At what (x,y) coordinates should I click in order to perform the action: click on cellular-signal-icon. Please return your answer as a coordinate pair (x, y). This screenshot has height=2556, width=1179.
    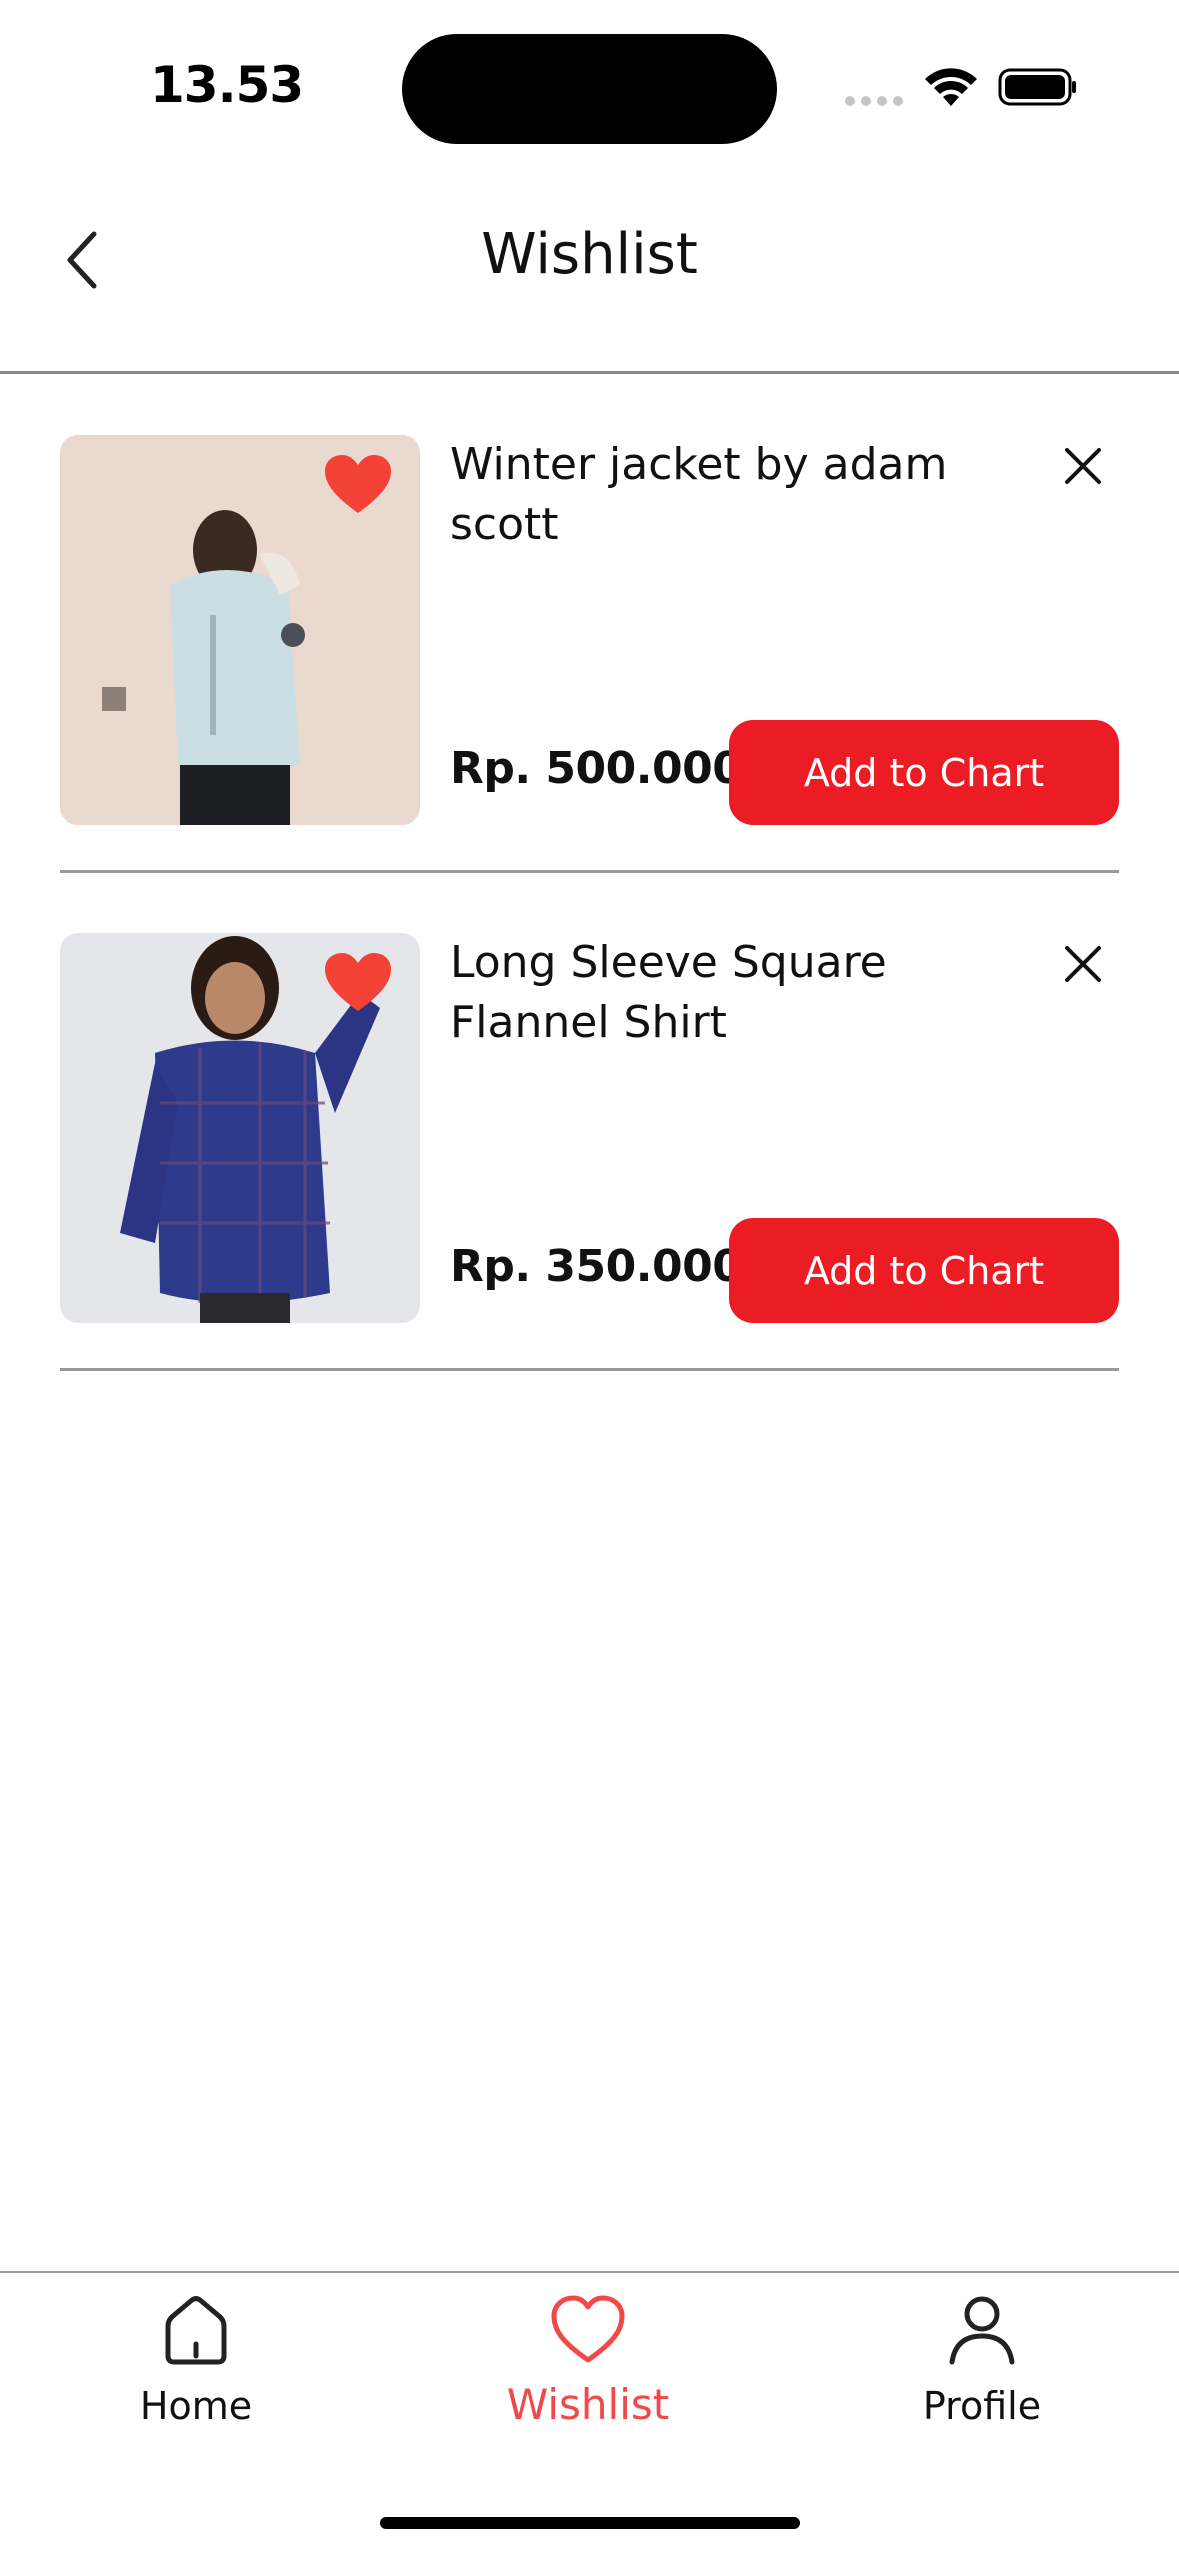
    Looking at the image, I should click on (874, 101).